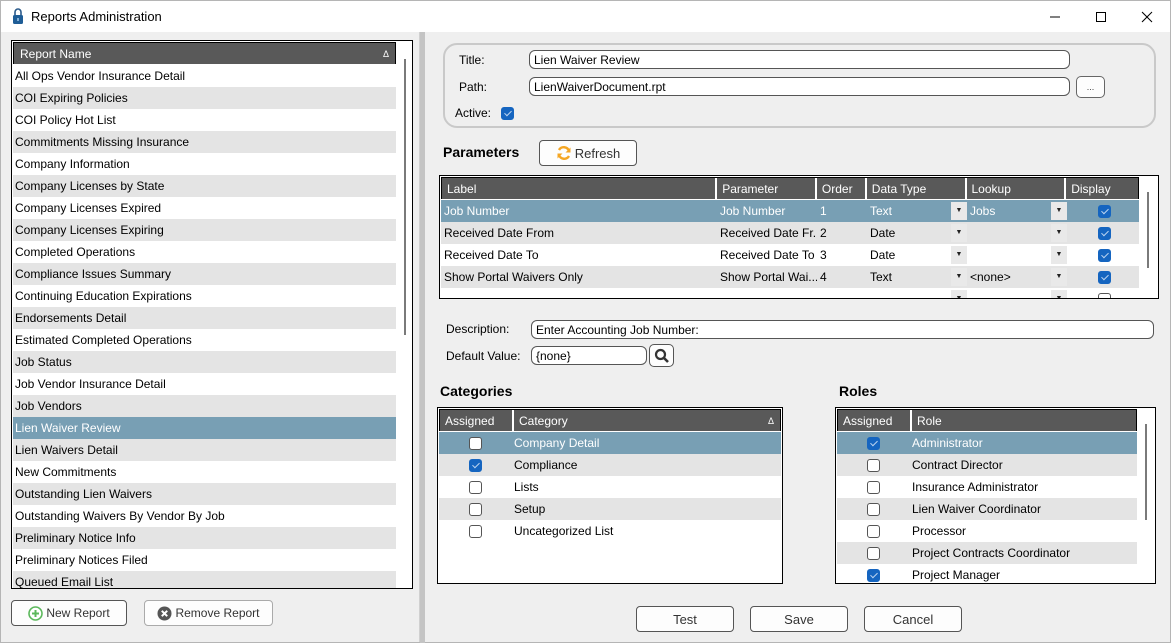 This screenshot has width=1171, height=643. I want to click on report-list-item: COI Expiring Policies, so click(204, 98).